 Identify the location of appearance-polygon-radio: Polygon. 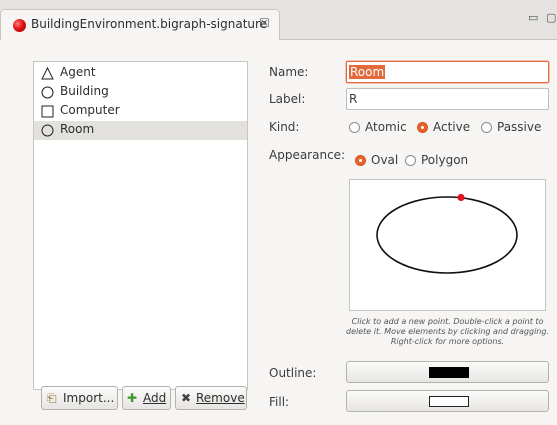
(441, 161).